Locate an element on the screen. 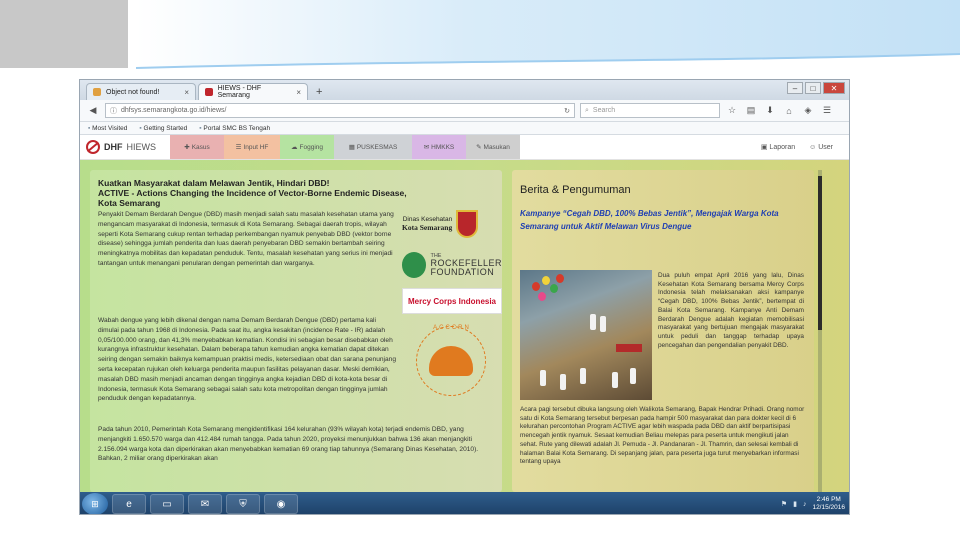 Image resolution: width=960 pixels, height=540 pixels. close-window-icon: ✕ is located at coordinates (834, 88).